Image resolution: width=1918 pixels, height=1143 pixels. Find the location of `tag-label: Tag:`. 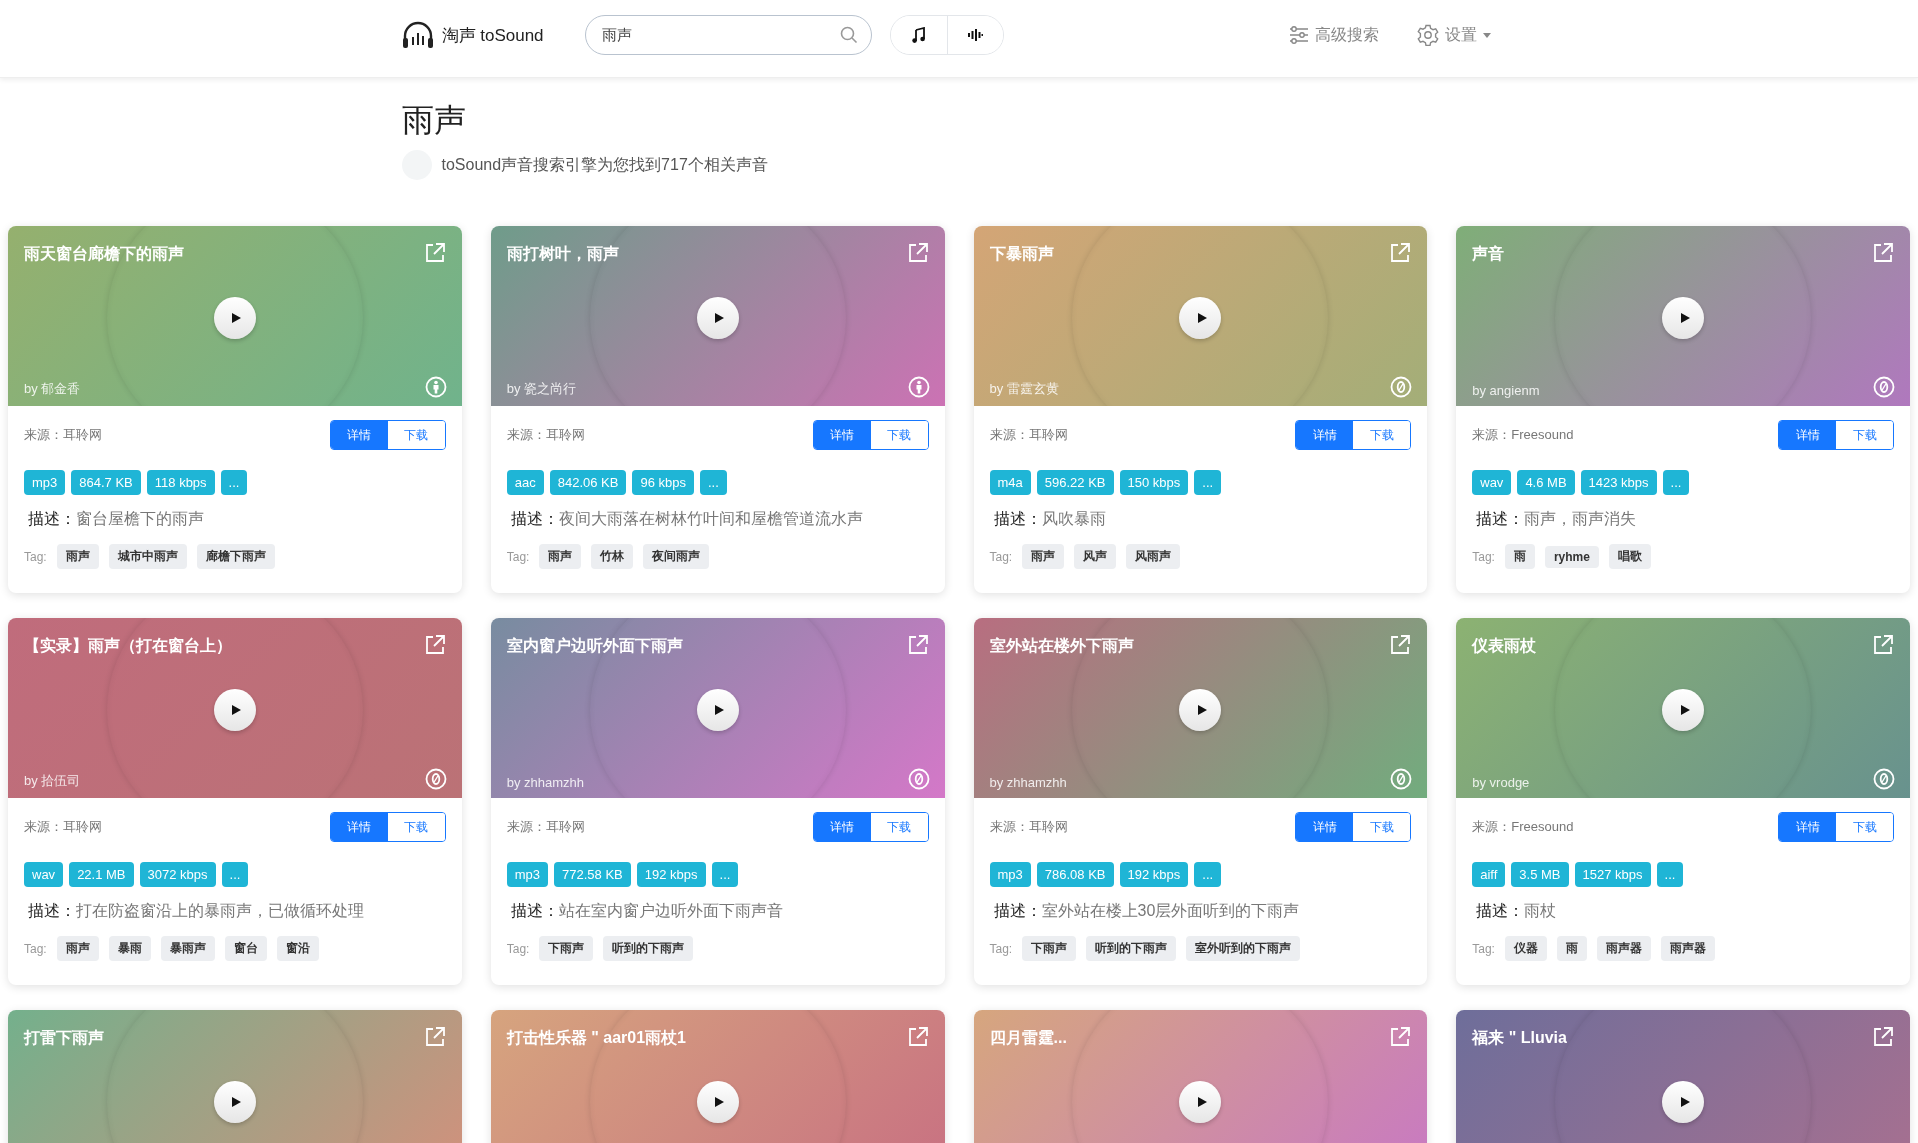

tag-label: Tag: is located at coordinates (1483, 948).